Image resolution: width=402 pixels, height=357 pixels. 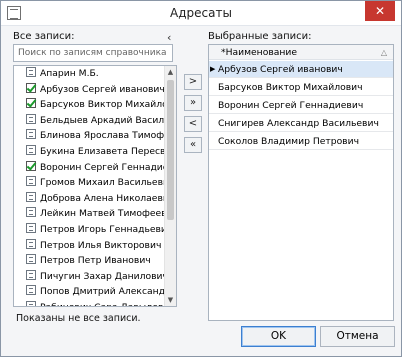 What do you see at coordinates (291, 105) in the screenshot?
I see `table-cell-name: Воронин Сергей Геннадиевич` at bounding box center [291, 105].